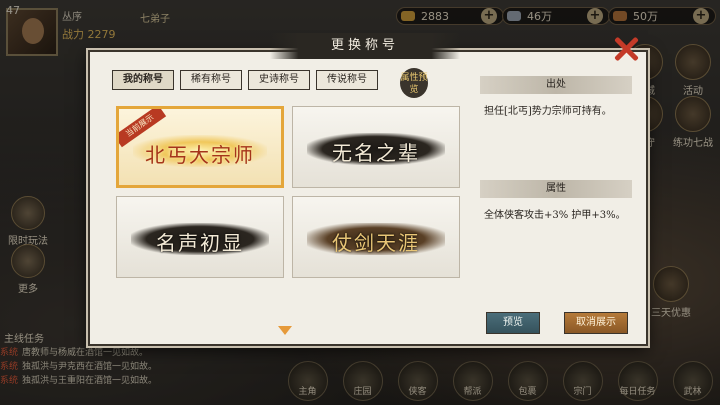 The height and width of the screenshot is (405, 720). Describe the element at coordinates (555, 215) in the screenshot. I see `attribute-text: 全体侠客攻击+3% 护甲+3%。` at that location.